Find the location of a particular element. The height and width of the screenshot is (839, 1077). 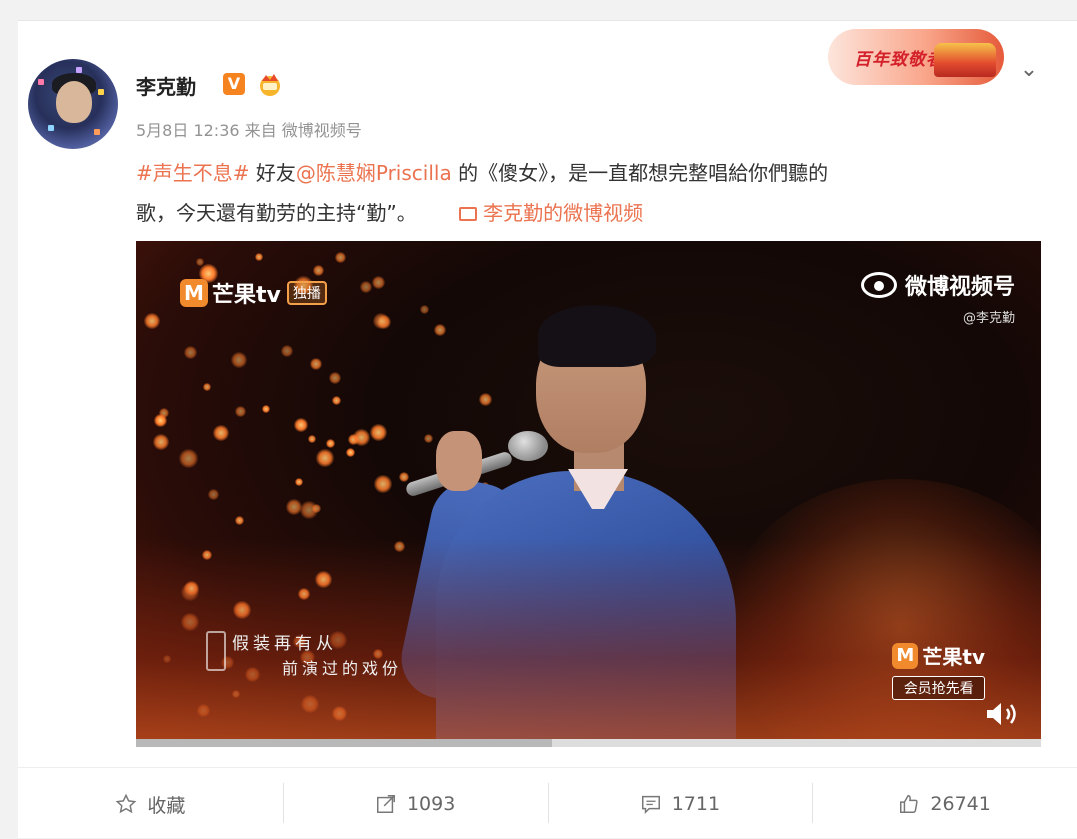

share-icon is located at coordinates (385, 804).